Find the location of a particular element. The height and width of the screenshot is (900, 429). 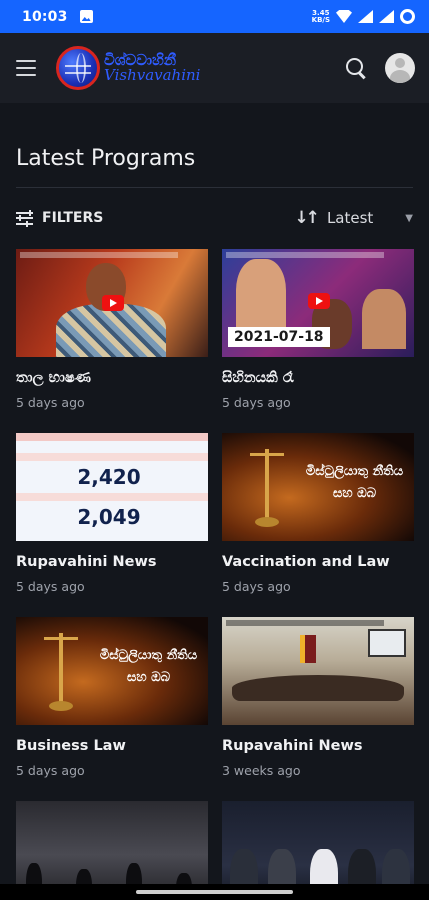

filters-button: FILTERS is located at coordinates (60, 218).